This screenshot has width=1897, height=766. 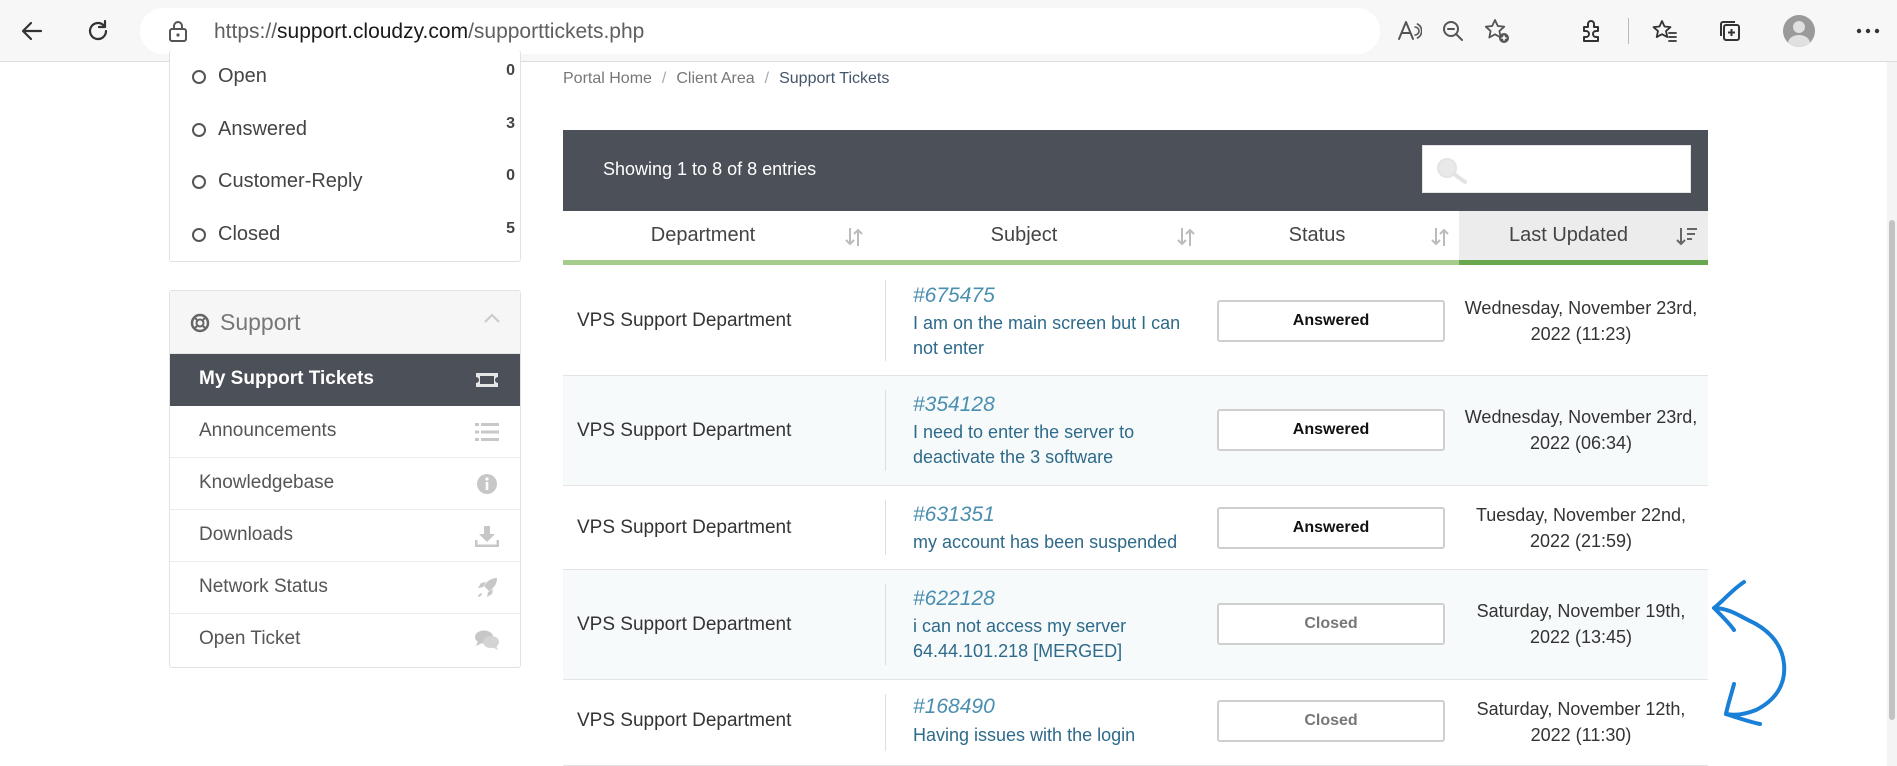 I want to click on filter-closed: Closed 5, so click(x=353, y=236).